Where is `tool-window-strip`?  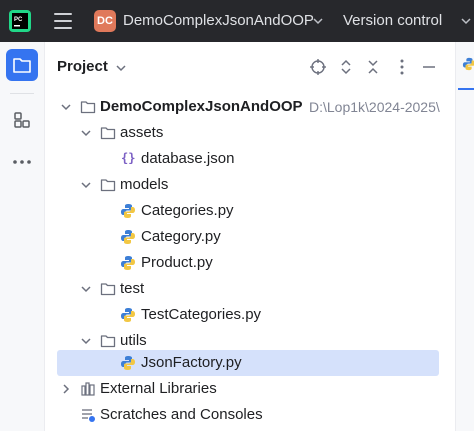 tool-window-strip is located at coordinates (22, 236).